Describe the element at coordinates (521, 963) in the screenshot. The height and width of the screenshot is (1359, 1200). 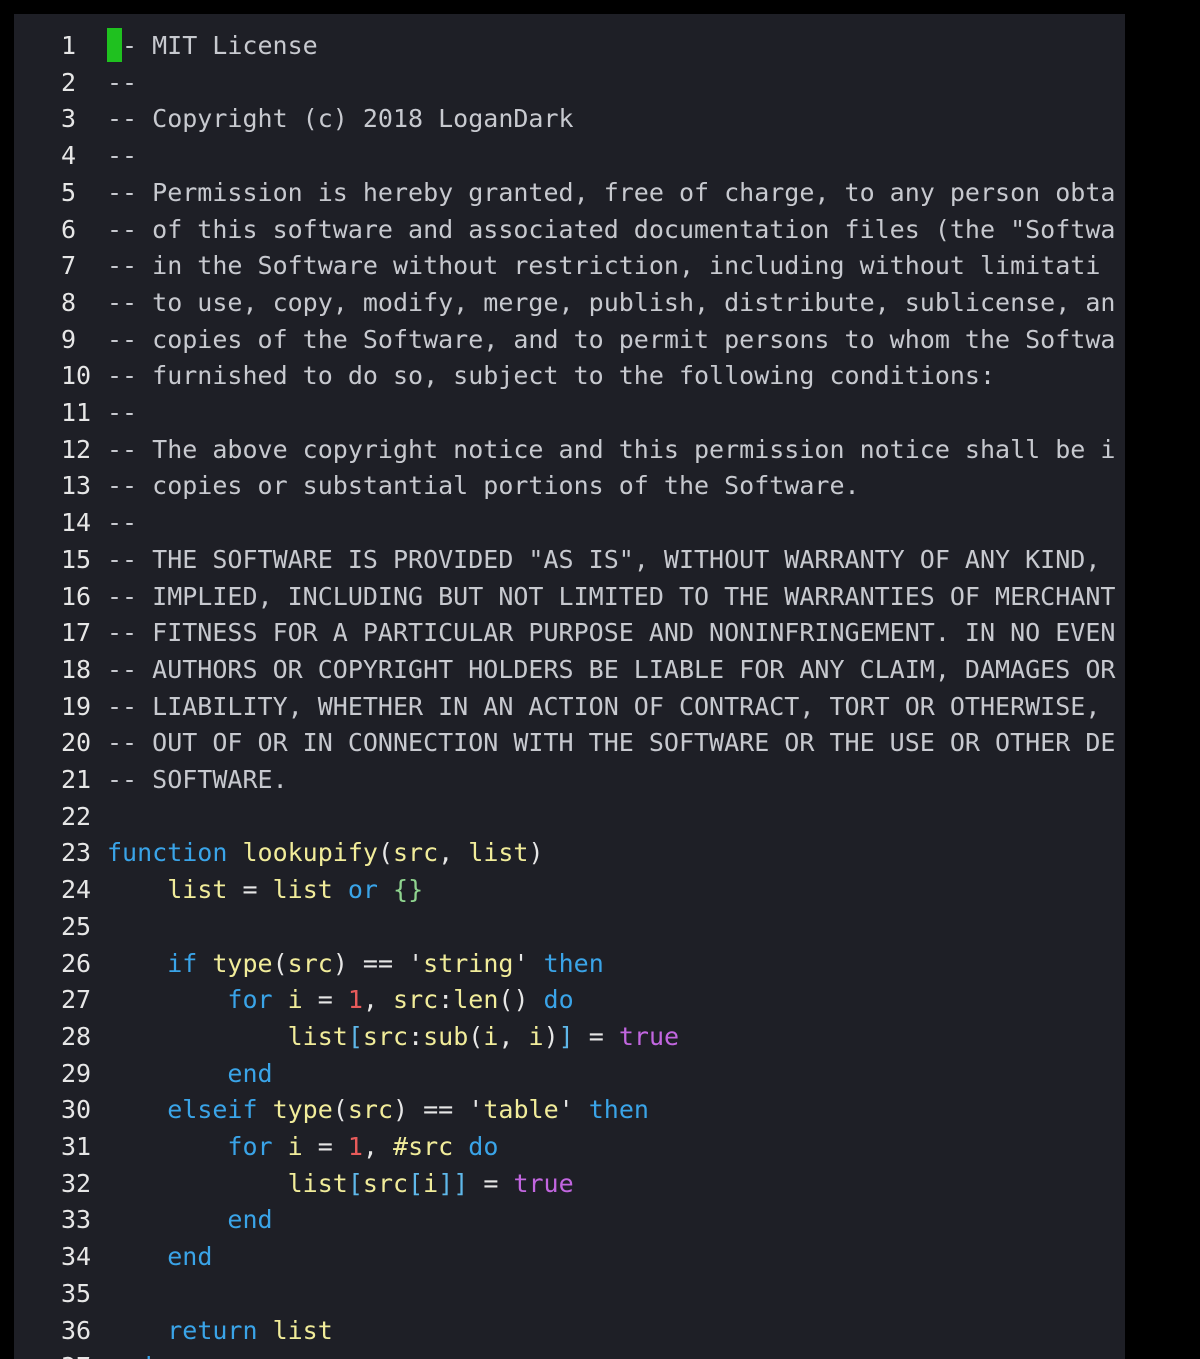
I see `code-token: '` at that location.